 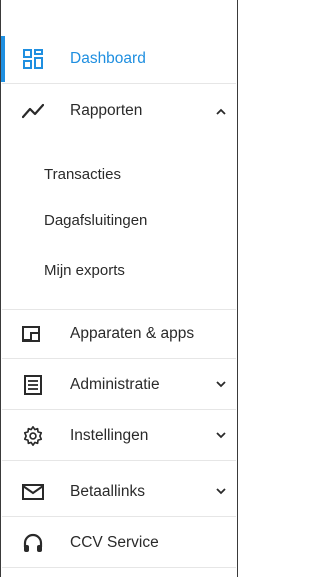 What do you see at coordinates (108, 58) in the screenshot?
I see `nav-label-dashboard: Dashboard` at bounding box center [108, 58].